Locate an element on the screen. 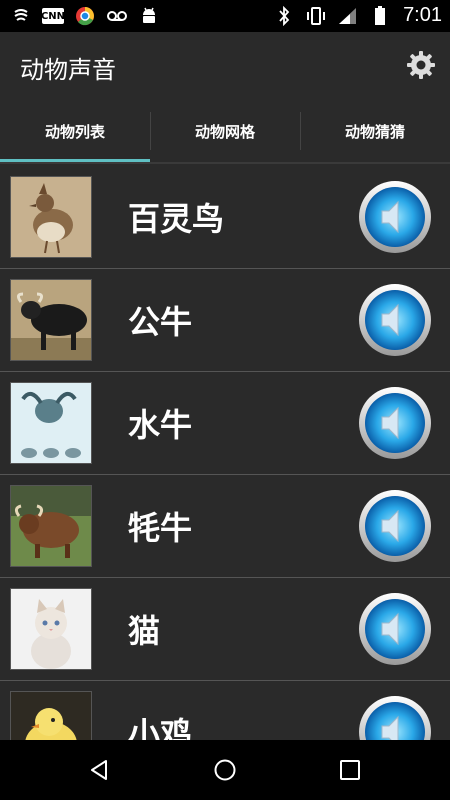 The width and height of the screenshot is (450, 800). signal-app-icon is located at coordinates (21, 16).